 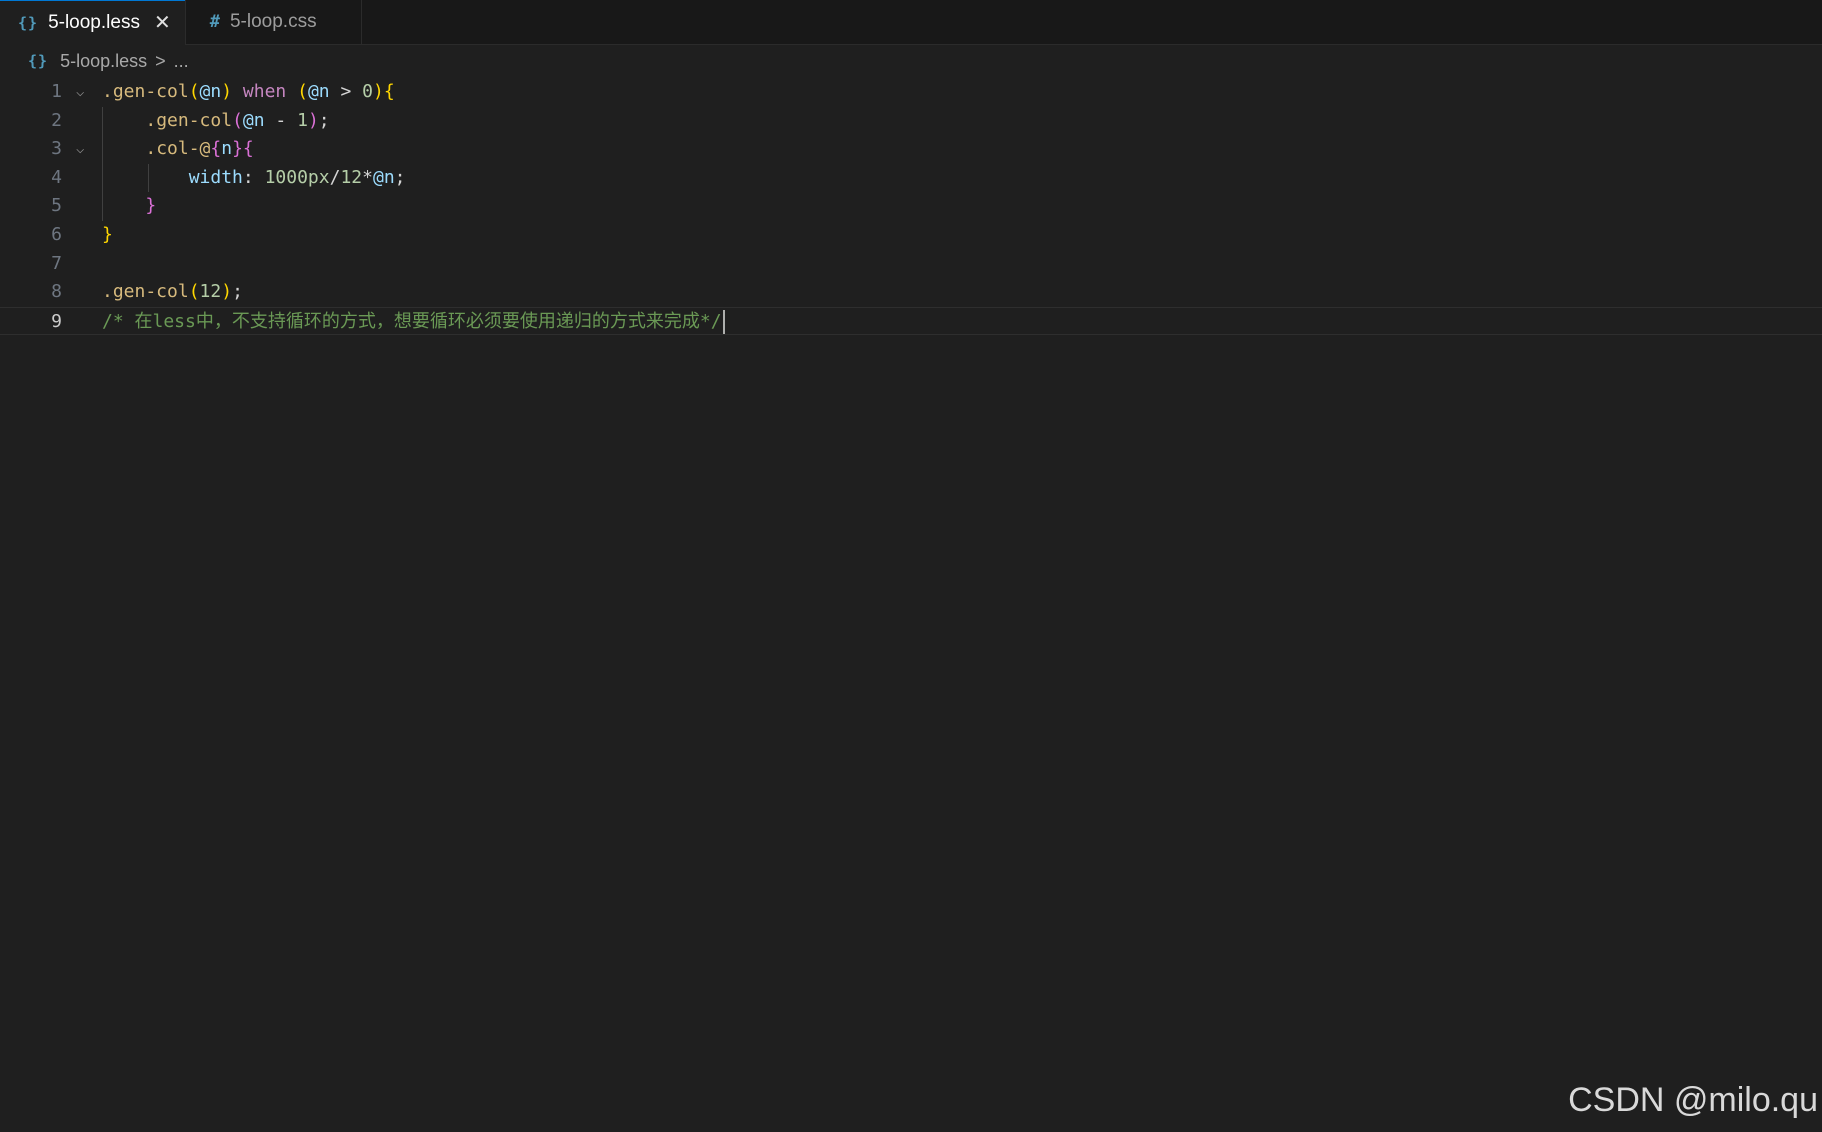 I want to click on code-text: .col-@{n}{, so click(x=178, y=149).